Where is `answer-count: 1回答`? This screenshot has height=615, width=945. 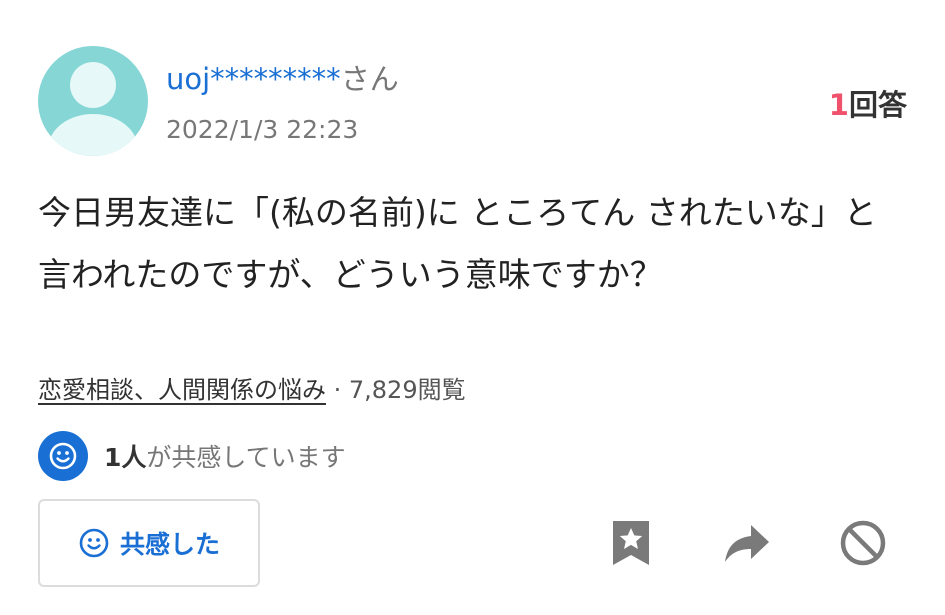 answer-count: 1回答 is located at coordinates (868, 103).